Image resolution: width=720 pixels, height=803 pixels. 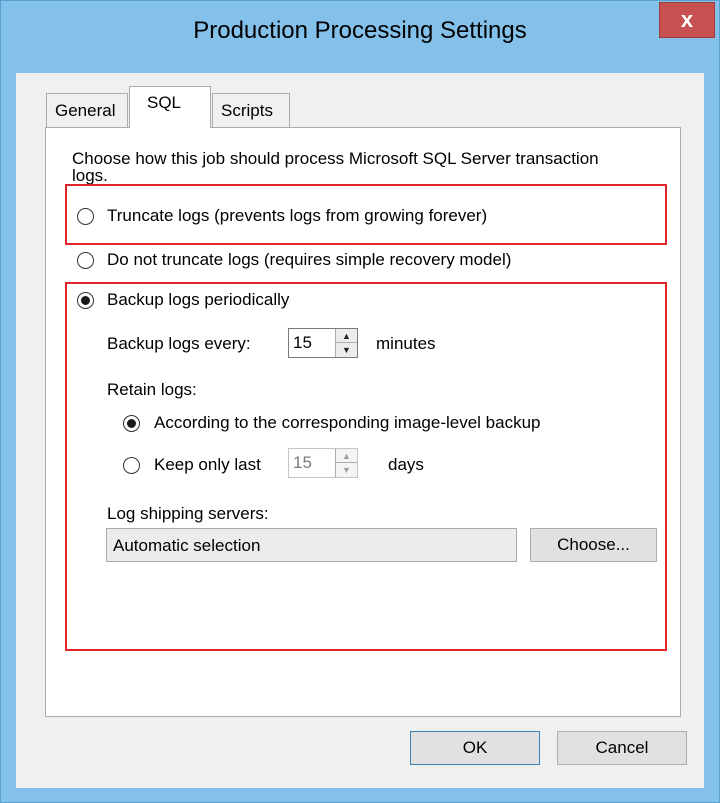 What do you see at coordinates (85, 300) in the screenshot?
I see `backup-logs-radio` at bounding box center [85, 300].